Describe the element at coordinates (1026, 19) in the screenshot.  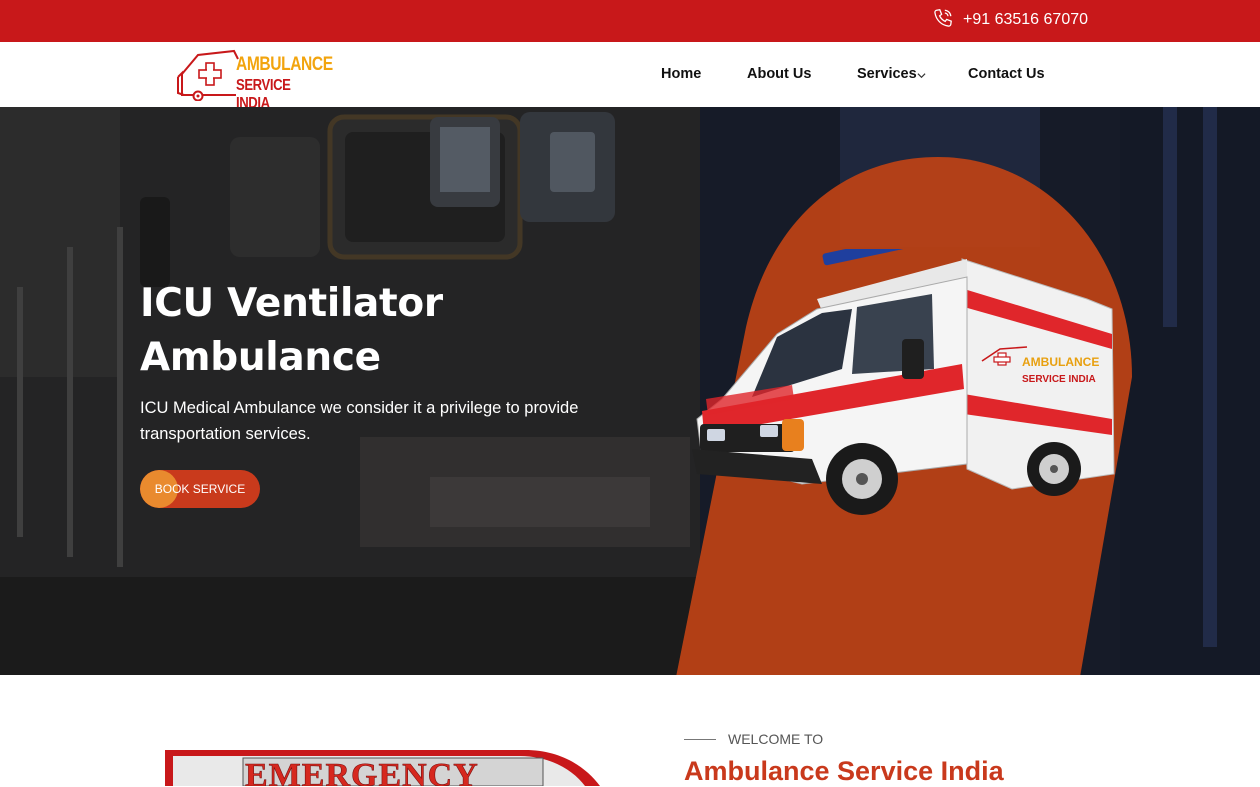
I see `phone-number: +91 63516 67070` at that location.